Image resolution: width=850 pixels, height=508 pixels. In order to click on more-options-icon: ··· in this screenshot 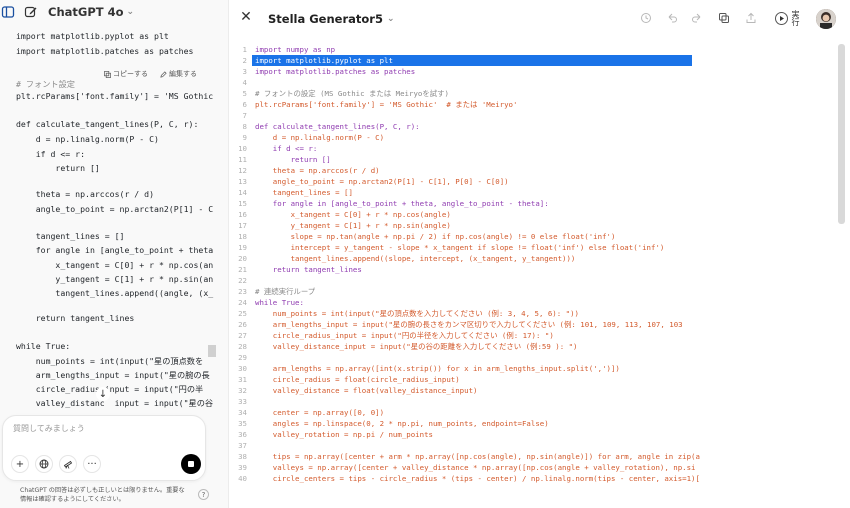, I will do `click(92, 464)`.